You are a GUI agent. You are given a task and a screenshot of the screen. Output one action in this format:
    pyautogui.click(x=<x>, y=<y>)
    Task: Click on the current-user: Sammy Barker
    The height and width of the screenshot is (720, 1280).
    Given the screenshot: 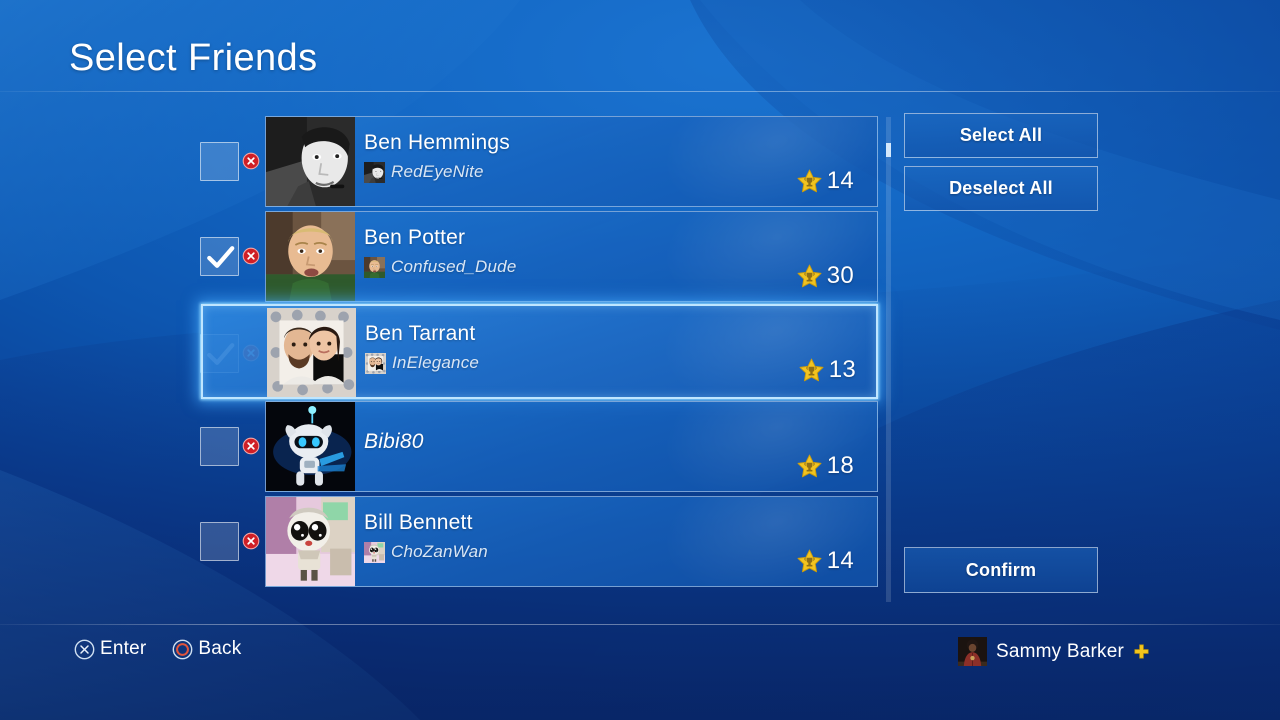 What is the action you would take?
    pyautogui.click(x=1053, y=651)
    